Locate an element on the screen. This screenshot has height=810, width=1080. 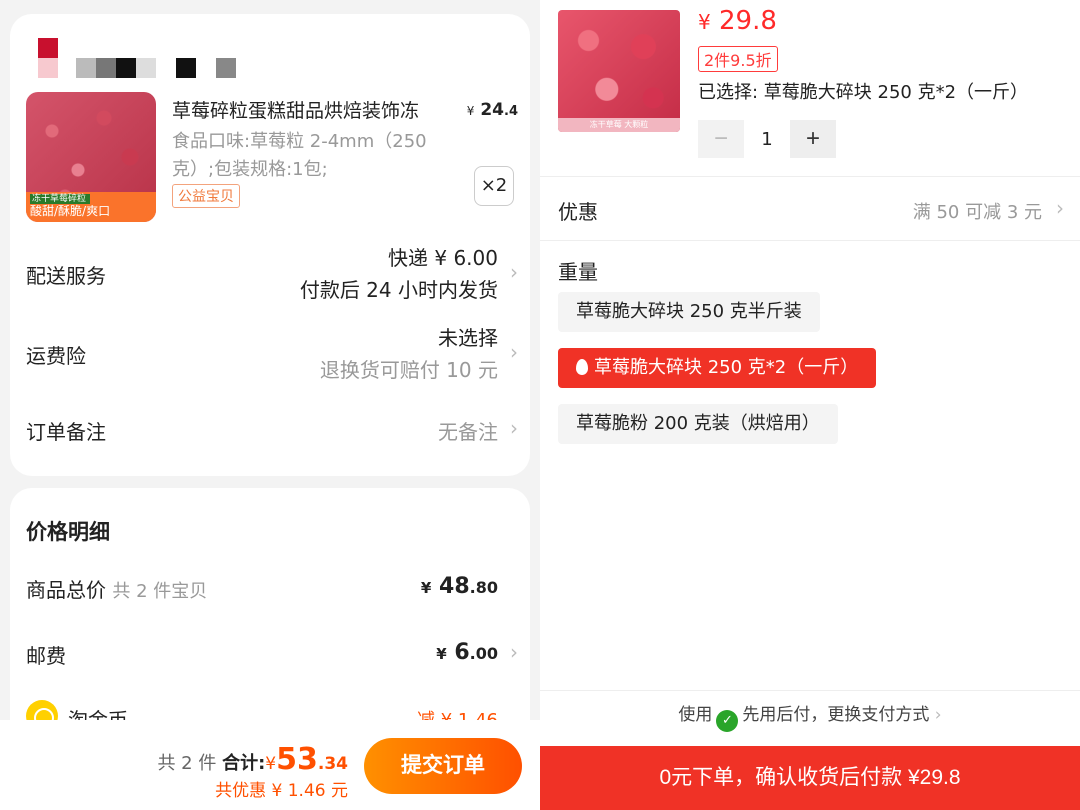
sku-option: 草莓脆大碎块 250 克半斤装 is located at coordinates (689, 312).